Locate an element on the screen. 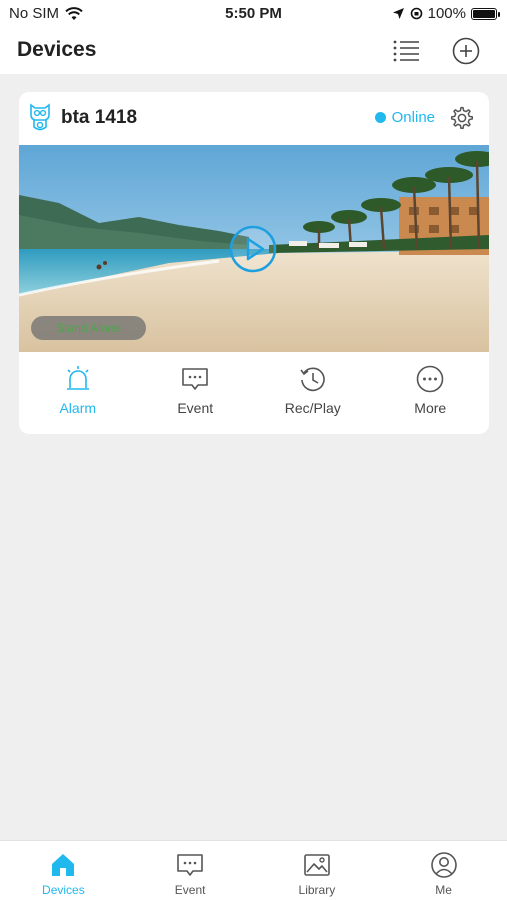  play-icon is located at coordinates (253, 249).